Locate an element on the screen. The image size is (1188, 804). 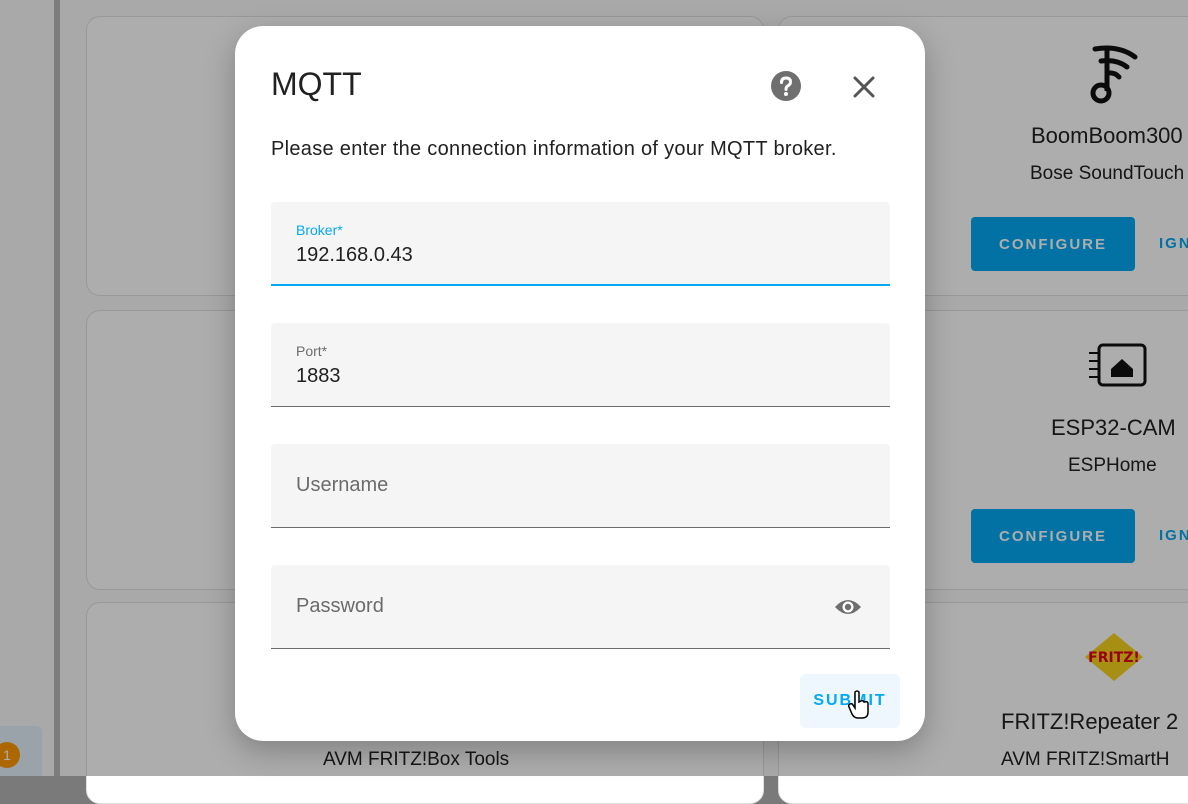
close-icon is located at coordinates (864, 87).